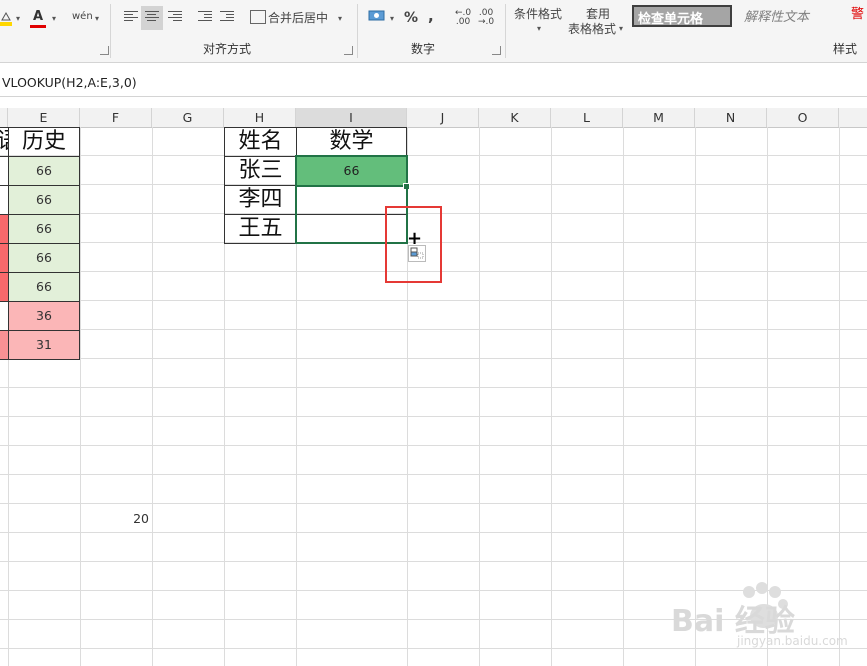 The image size is (867, 666). Describe the element at coordinates (443, 117) in the screenshot. I see `column-header-j: J` at that location.